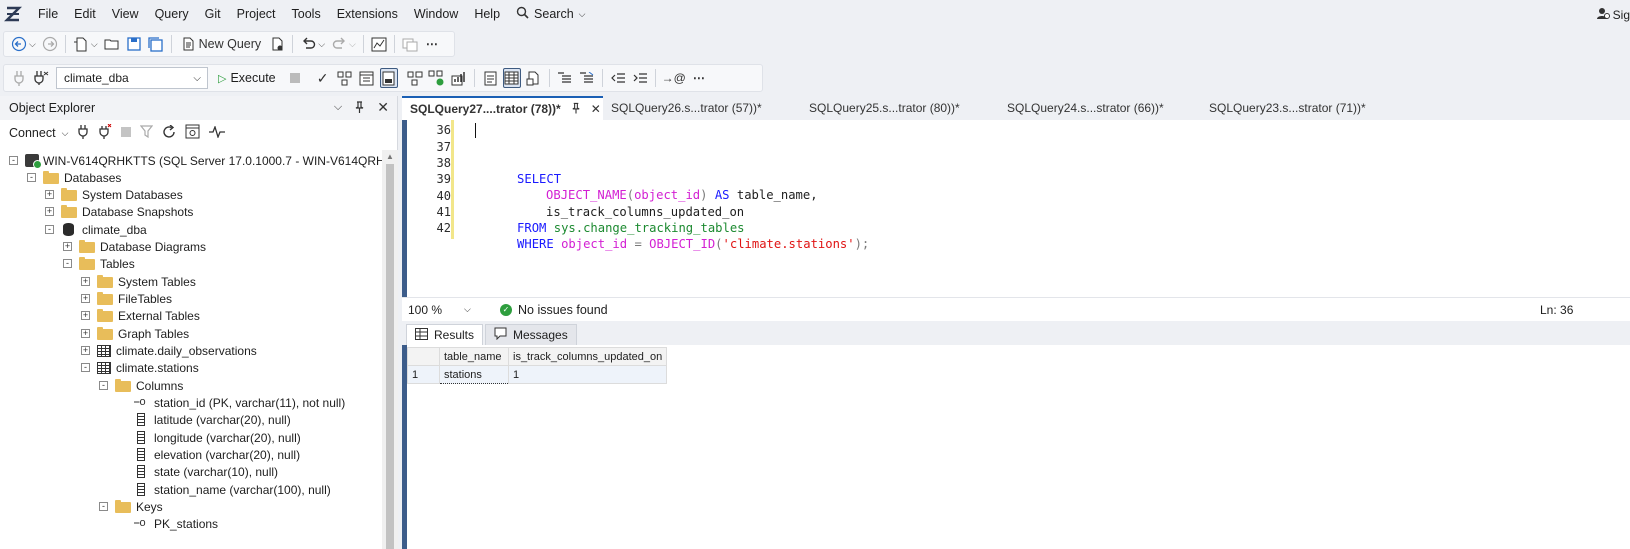 This screenshot has height=549, width=1630. What do you see at coordinates (1301, 108) in the screenshot?
I see `tab-sqlquery23: SQLQuery23.s...strator (71))*` at bounding box center [1301, 108].